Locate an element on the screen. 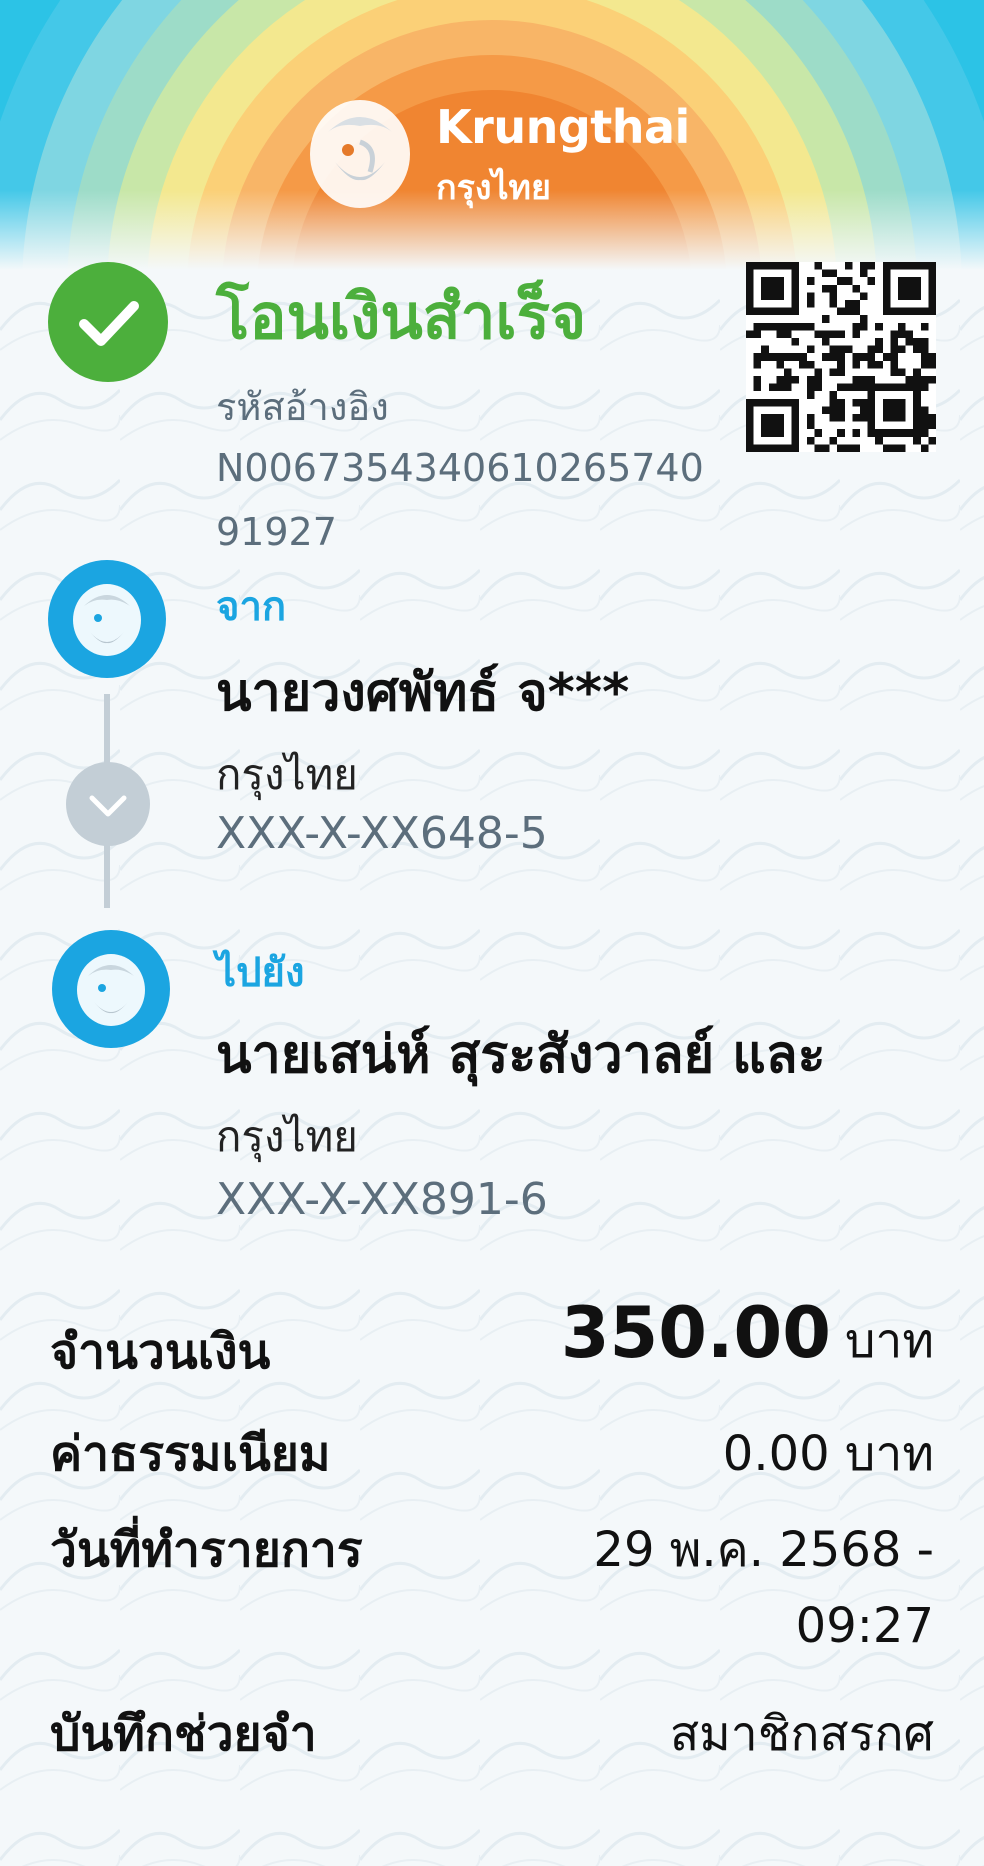 The width and height of the screenshot is (984, 1866). status-title: โอนเงินสำเร็จ is located at coordinates (401, 316).